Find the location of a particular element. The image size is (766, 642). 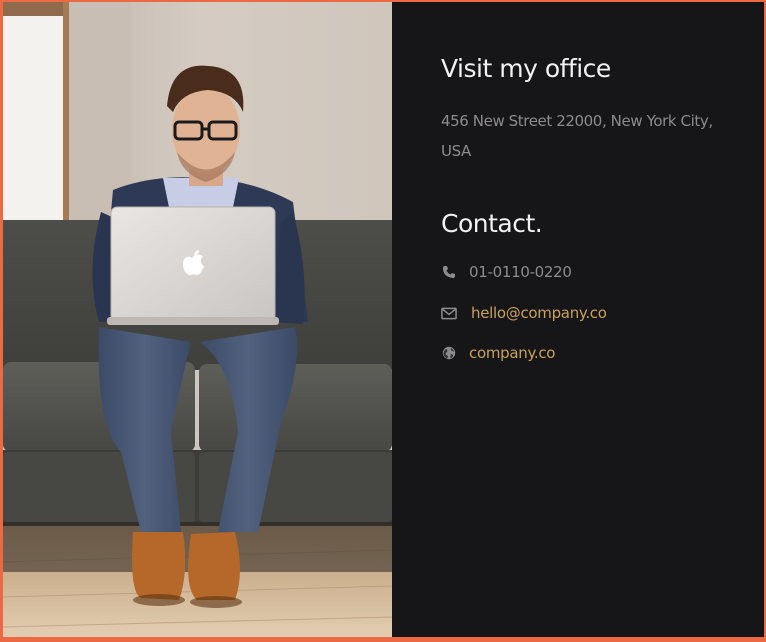

phone-number: 01-0110-0220 is located at coordinates (520, 272).